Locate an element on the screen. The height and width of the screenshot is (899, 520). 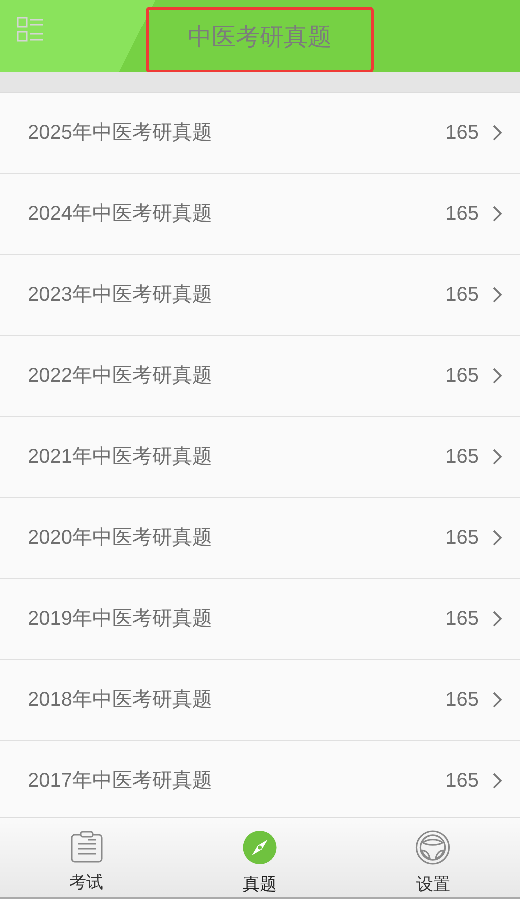
tab-bar-item: 设置 is located at coordinates (433, 857).